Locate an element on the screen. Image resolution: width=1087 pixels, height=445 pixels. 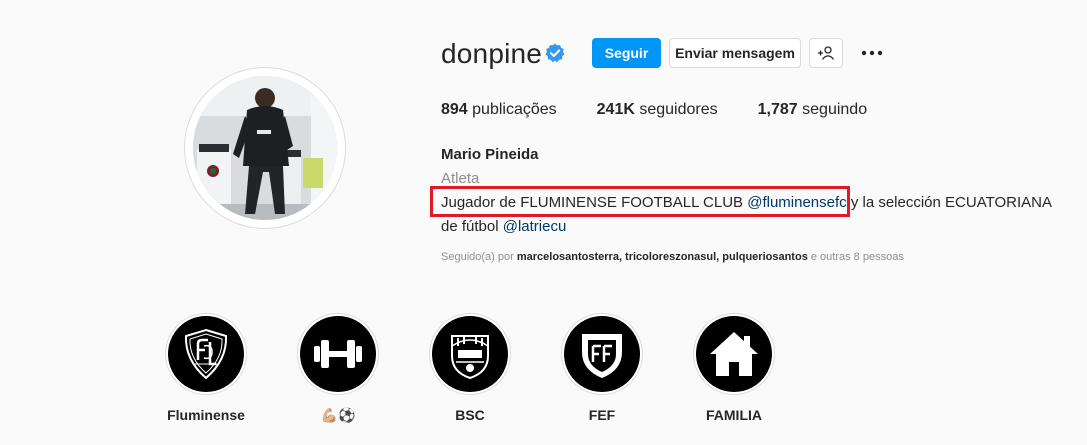
house-icon is located at coordinates (734, 354).